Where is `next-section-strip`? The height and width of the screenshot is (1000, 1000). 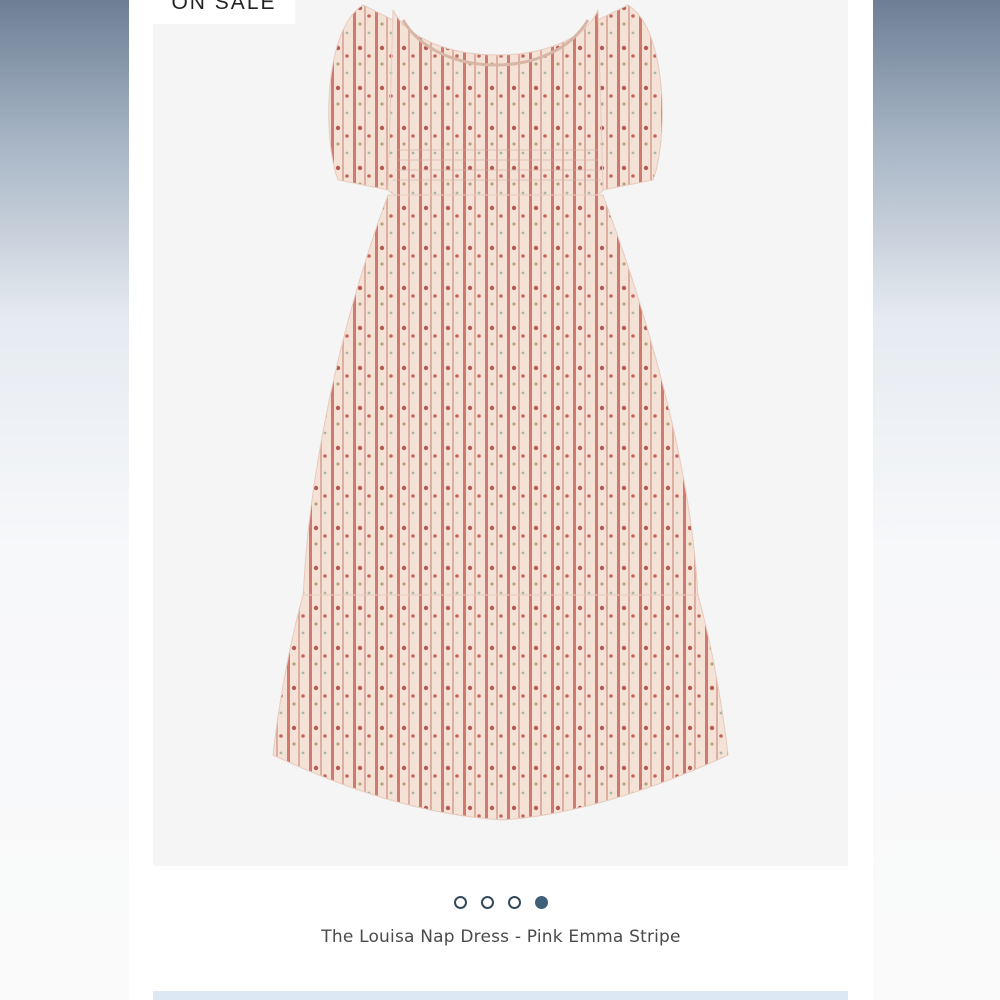
next-section-strip is located at coordinates (500, 995).